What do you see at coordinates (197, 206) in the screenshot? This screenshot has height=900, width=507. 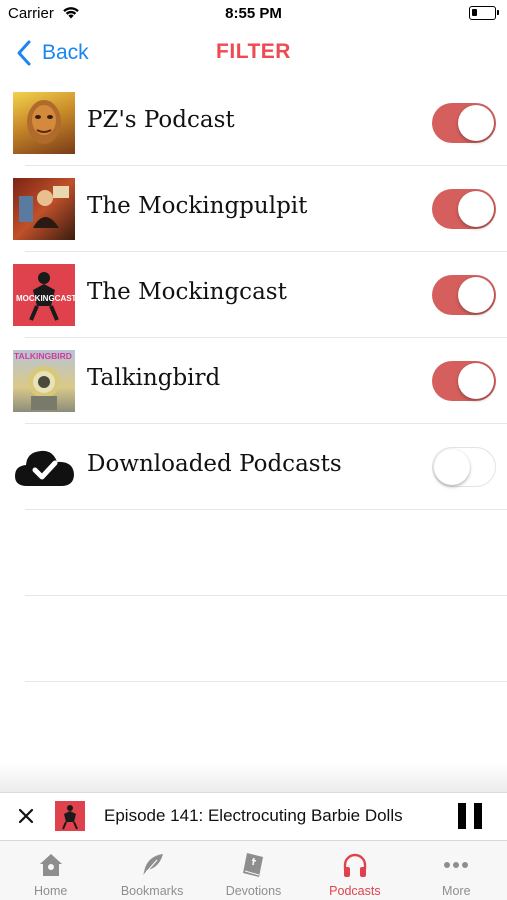 I see `filter-label: The Mockingpulpit` at bounding box center [197, 206].